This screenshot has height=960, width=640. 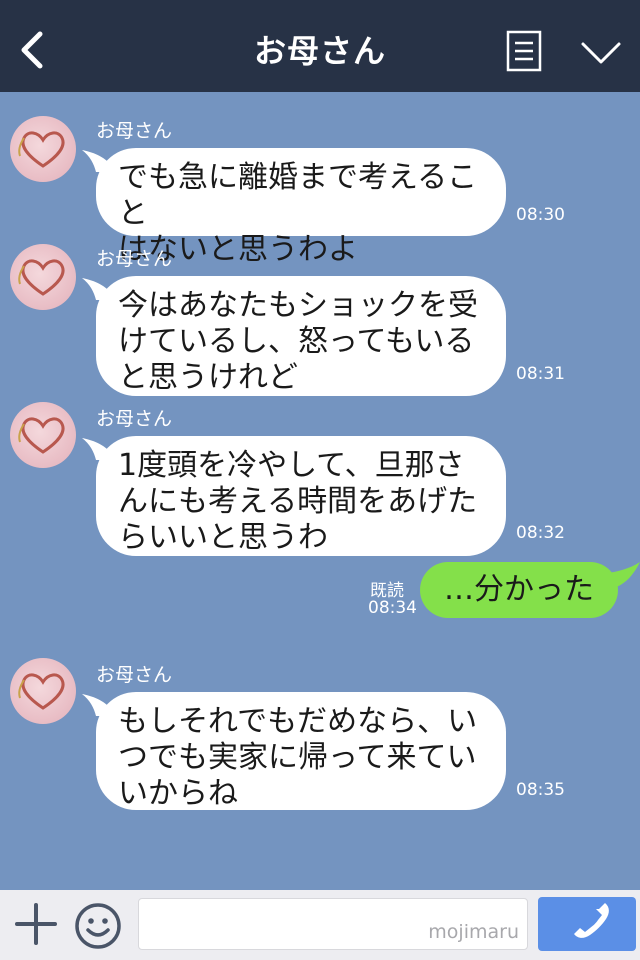 What do you see at coordinates (301, 751) in the screenshot?
I see `message-bubble: もしそれでもだめなら、い つでも実家に帰って来てい いからね` at bounding box center [301, 751].